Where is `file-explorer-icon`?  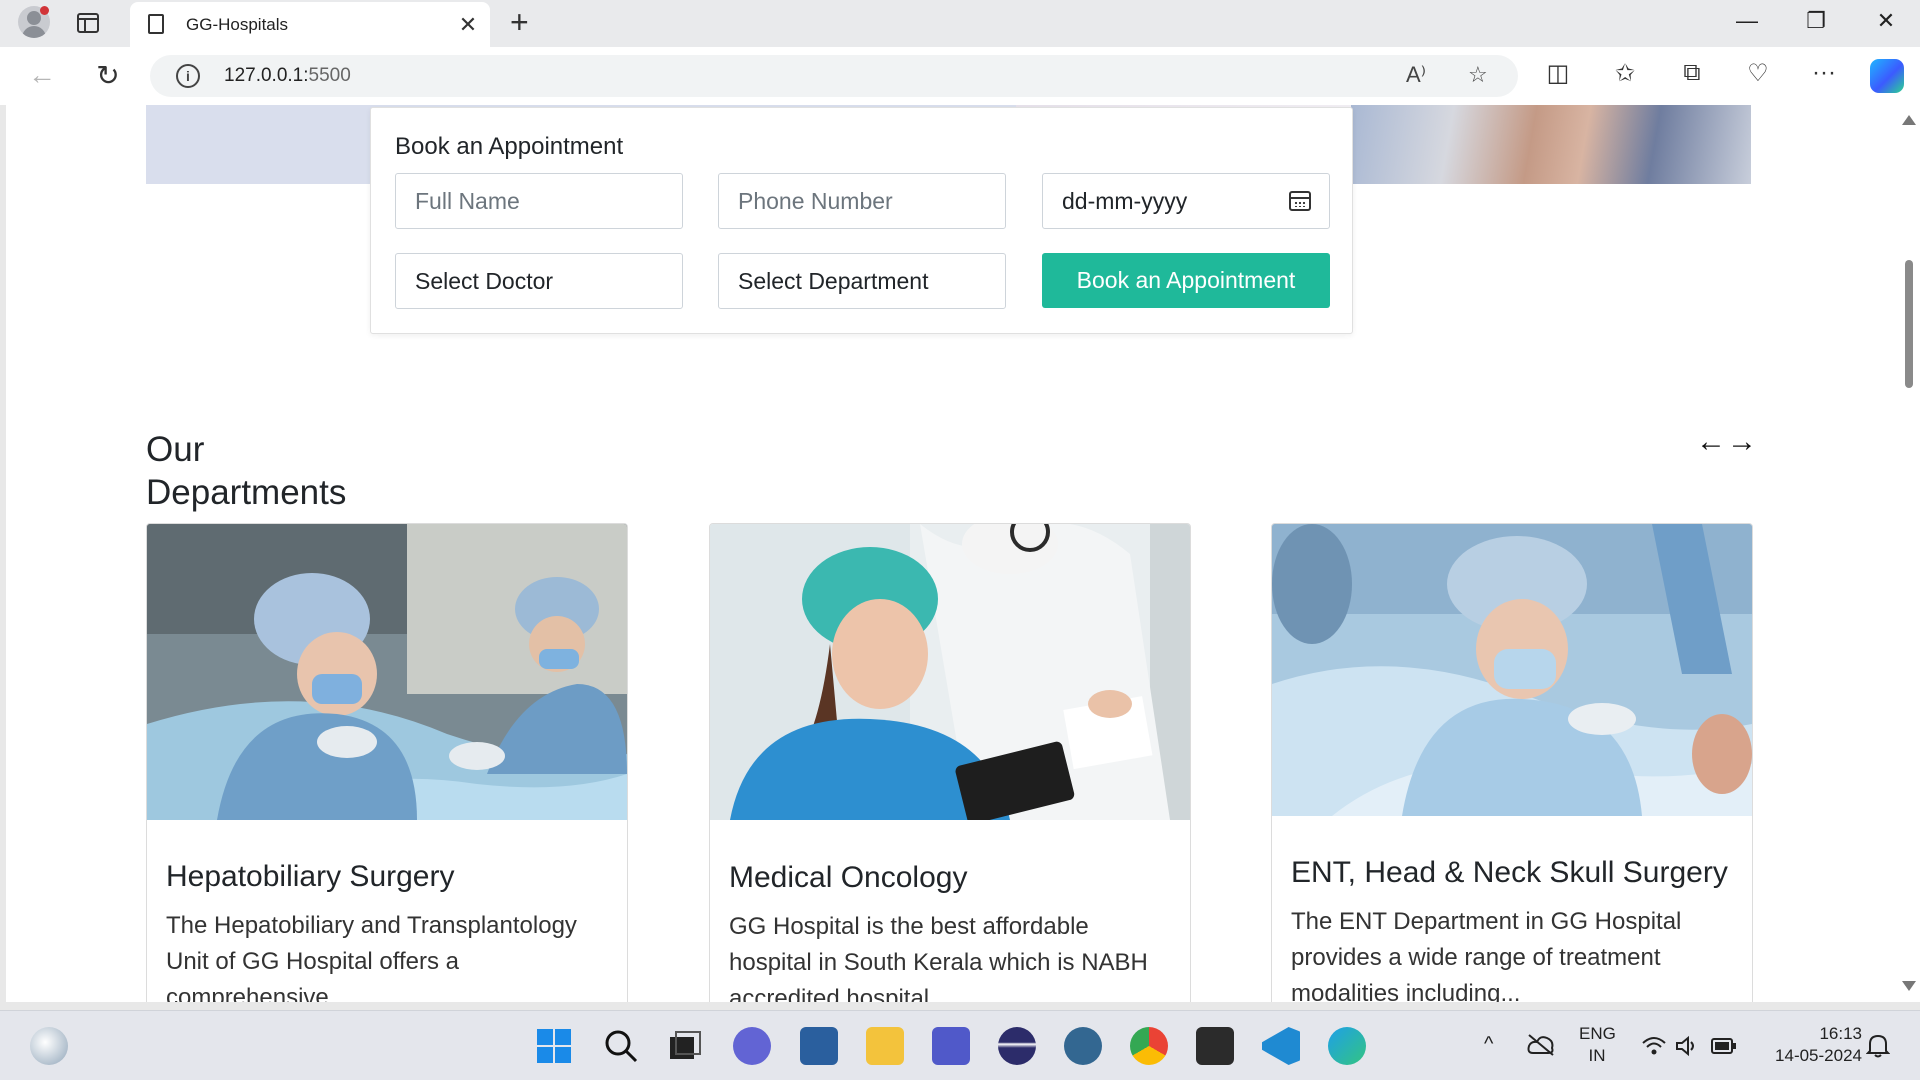
file-explorer-icon is located at coordinates (885, 1046).